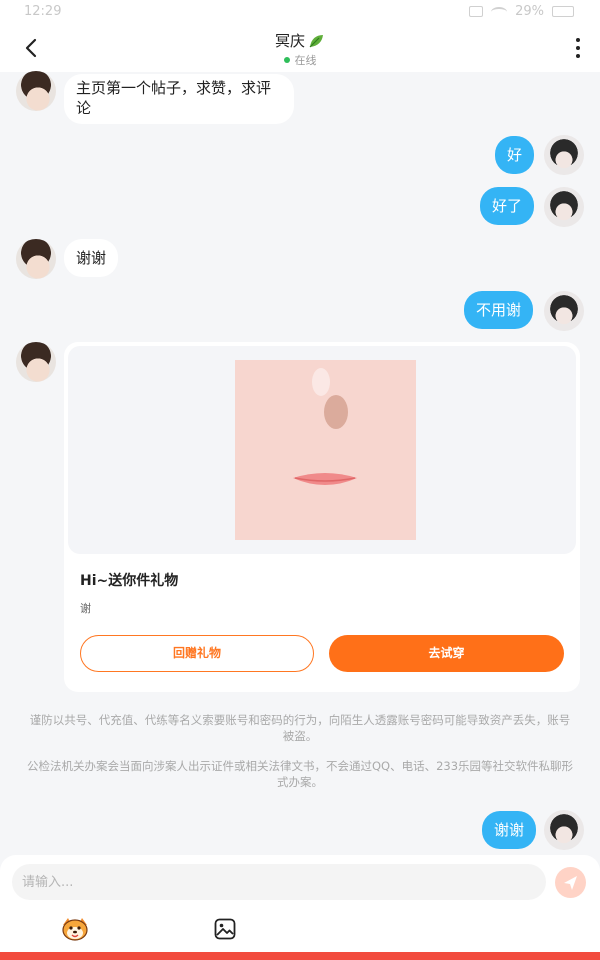 Image resolution: width=600 pixels, height=960 pixels. I want to click on message-input, so click(279, 882).